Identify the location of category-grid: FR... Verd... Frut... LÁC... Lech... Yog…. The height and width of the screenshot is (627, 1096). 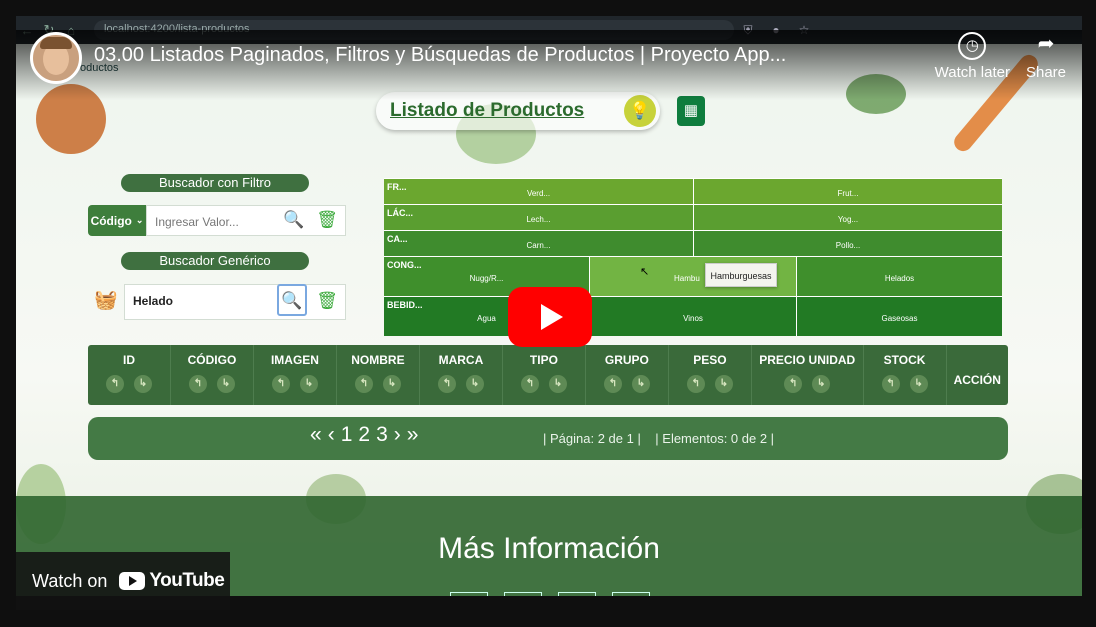
(693, 257).